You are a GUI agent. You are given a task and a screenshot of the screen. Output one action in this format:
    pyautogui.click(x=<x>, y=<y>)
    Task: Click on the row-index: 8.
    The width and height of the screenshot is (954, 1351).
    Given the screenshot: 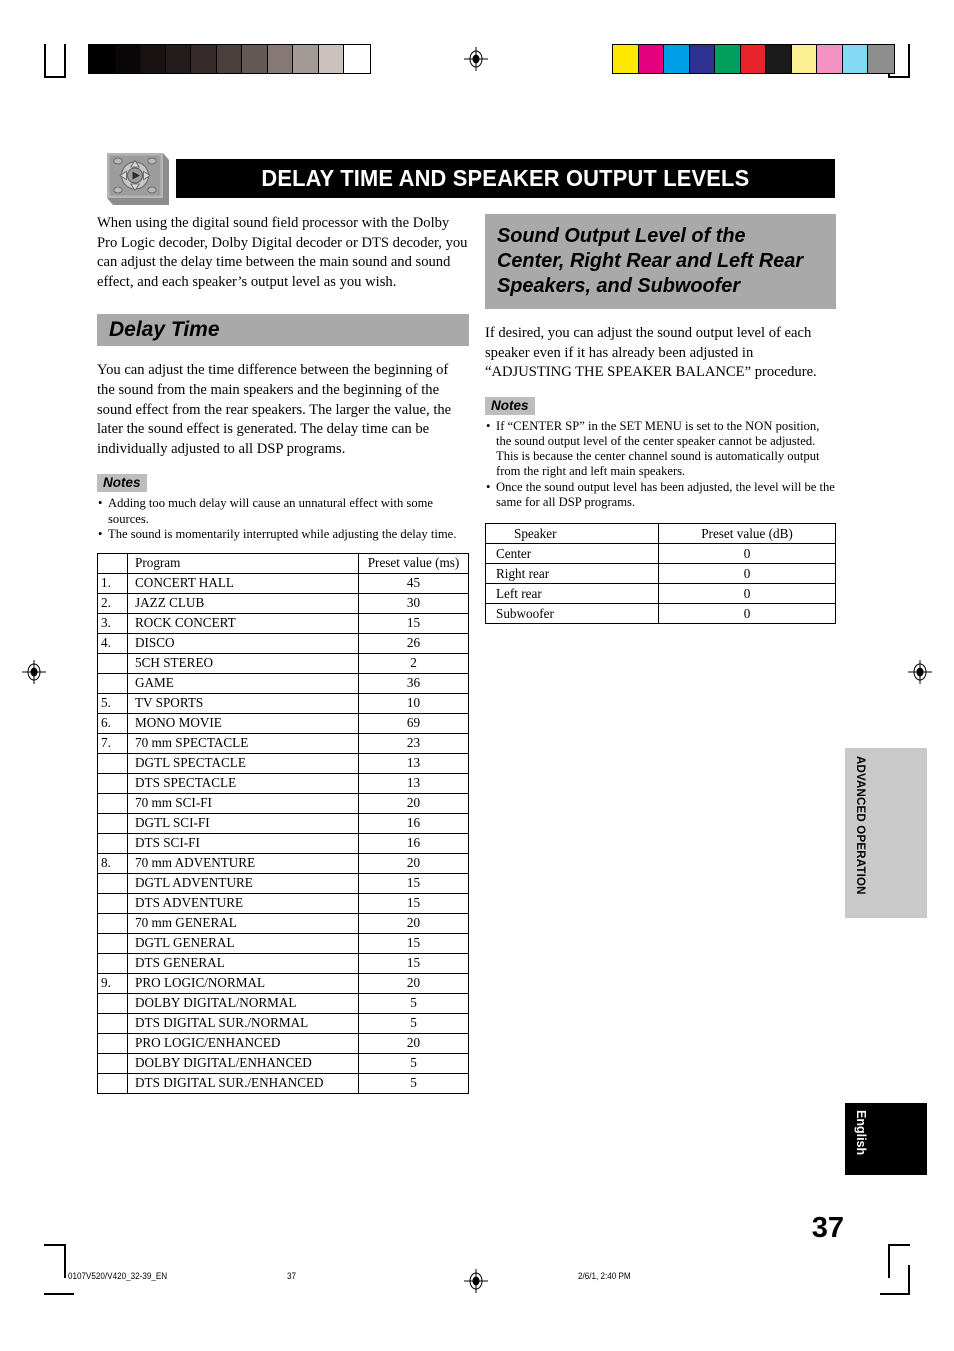 What is the action you would take?
    pyautogui.click(x=112, y=863)
    